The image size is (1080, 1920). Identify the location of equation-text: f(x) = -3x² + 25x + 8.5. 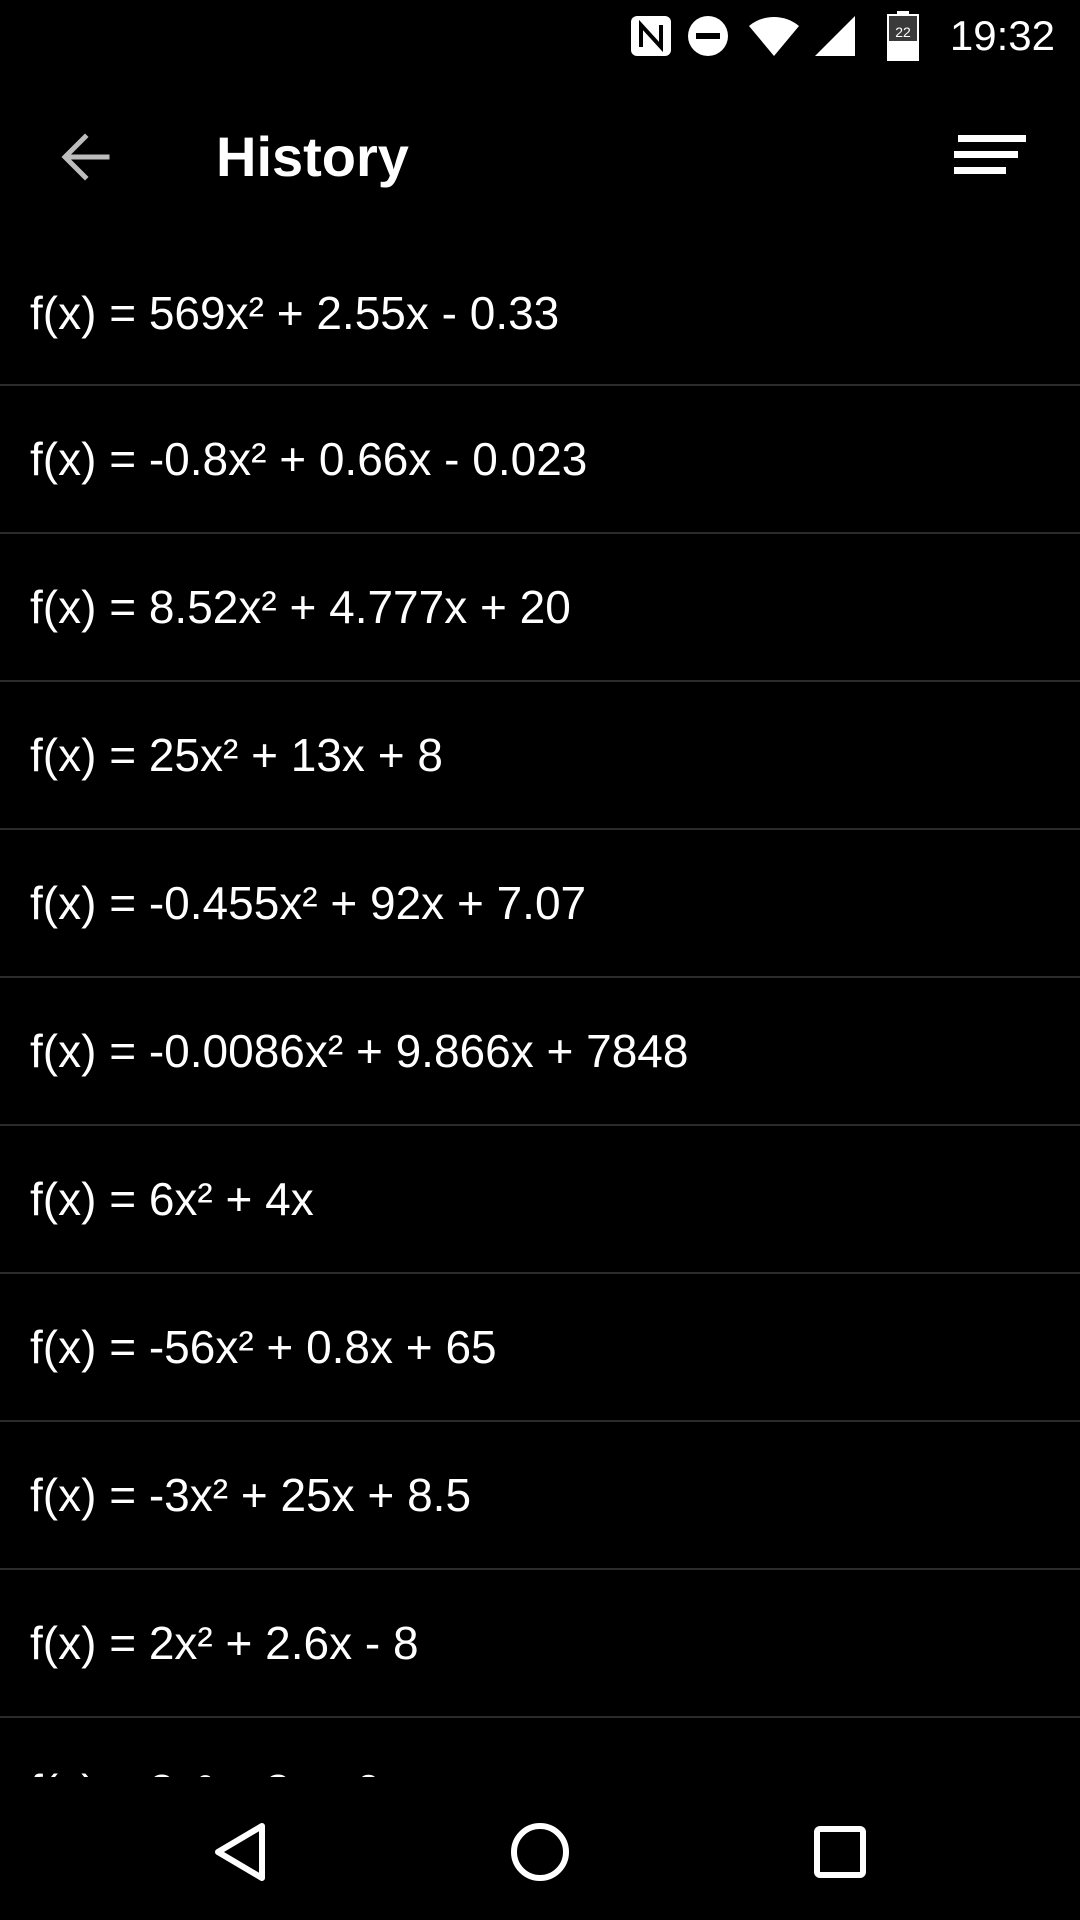
(251, 1495).